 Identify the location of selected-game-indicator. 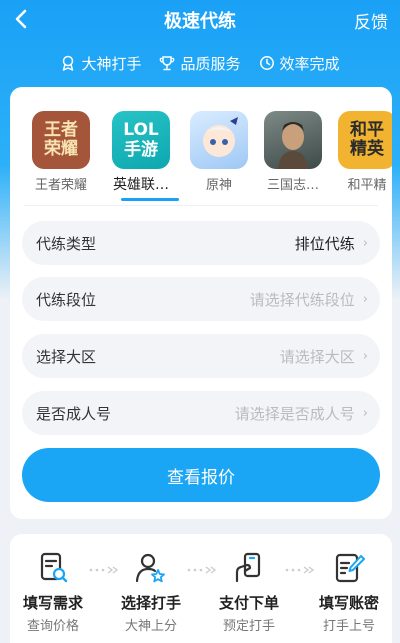
(150, 199).